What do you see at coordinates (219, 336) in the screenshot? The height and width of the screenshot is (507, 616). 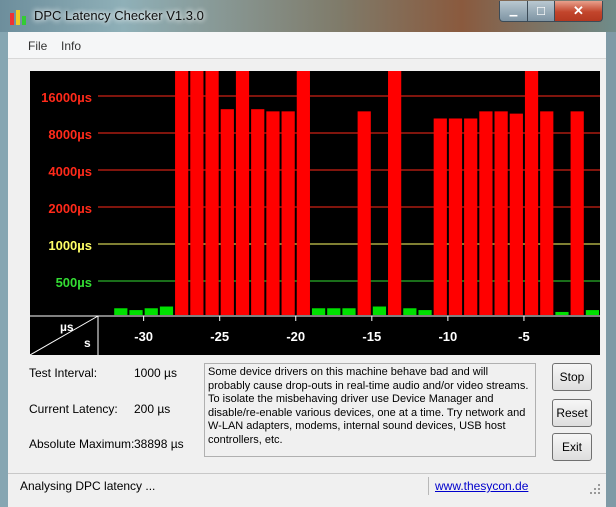 I see `x-tick-label: -25` at bounding box center [219, 336].